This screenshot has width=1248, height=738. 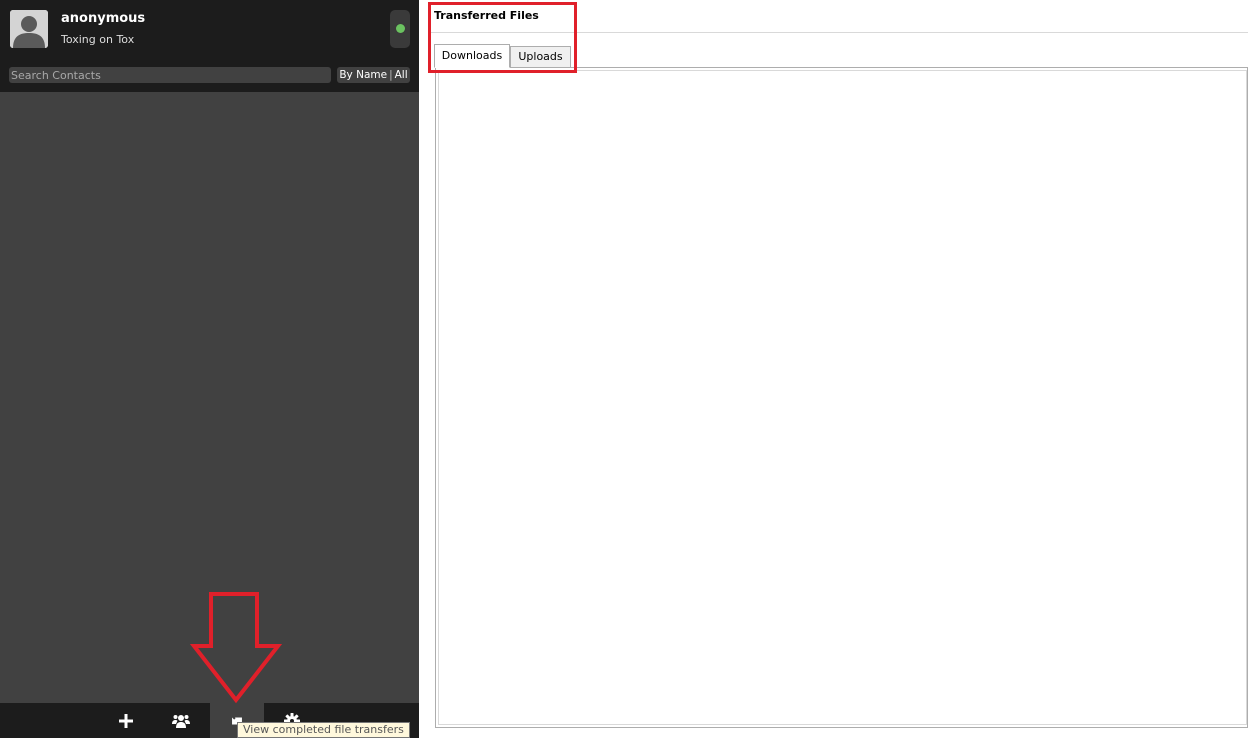 What do you see at coordinates (363, 75) in the screenshot?
I see `filter-sort-label: By Name` at bounding box center [363, 75].